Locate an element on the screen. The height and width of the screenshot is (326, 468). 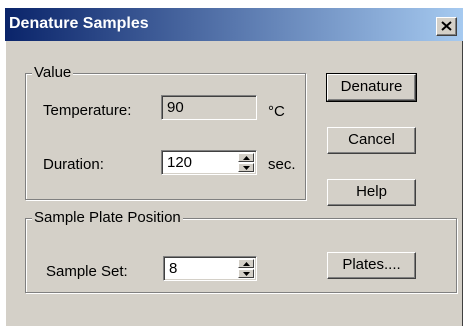
duration-up-button is located at coordinates (246, 157).